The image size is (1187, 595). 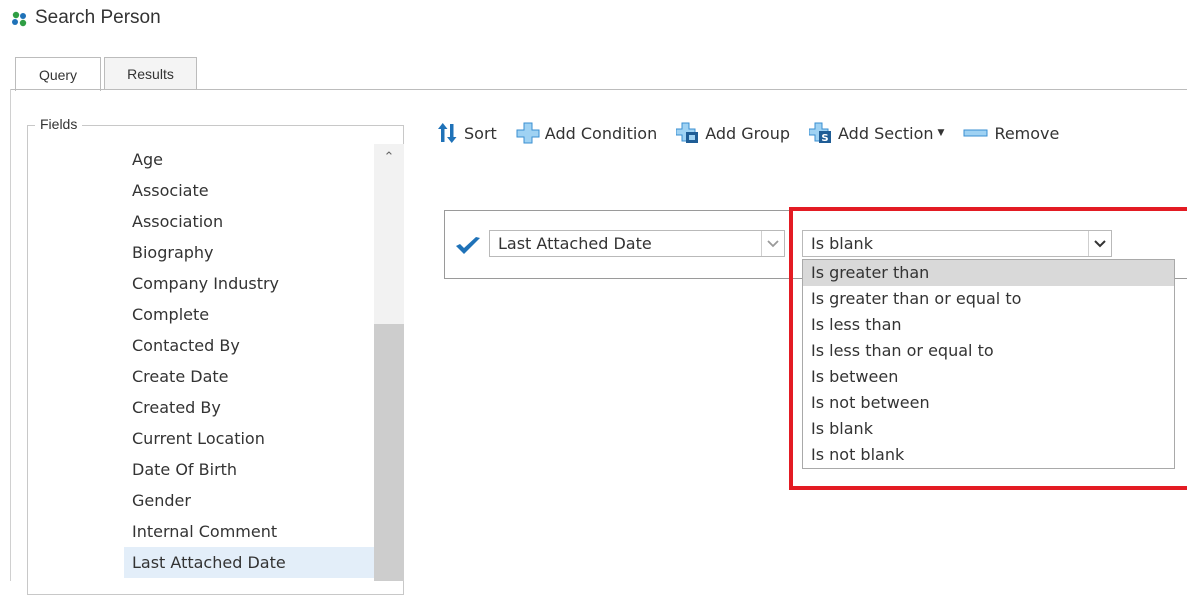 I want to click on field-select: Last Attached Date, so click(x=637, y=243).